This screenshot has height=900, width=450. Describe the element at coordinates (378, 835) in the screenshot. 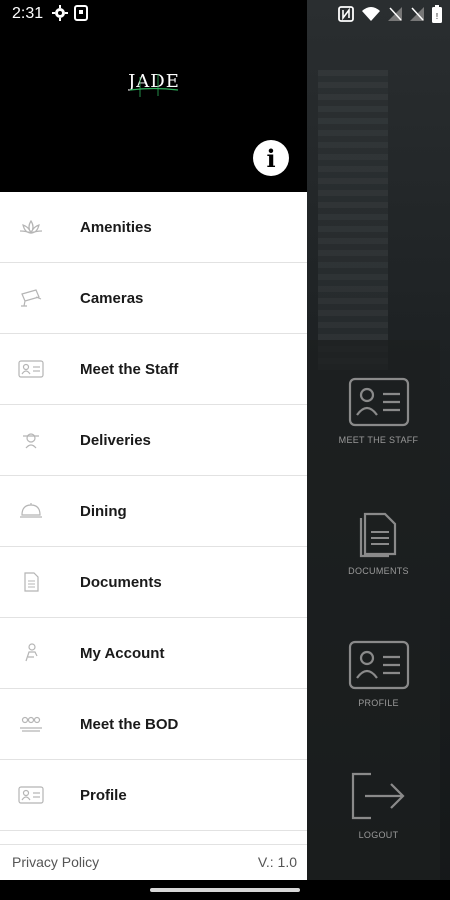

I see `bg-logout-label: LOGOUT` at that location.